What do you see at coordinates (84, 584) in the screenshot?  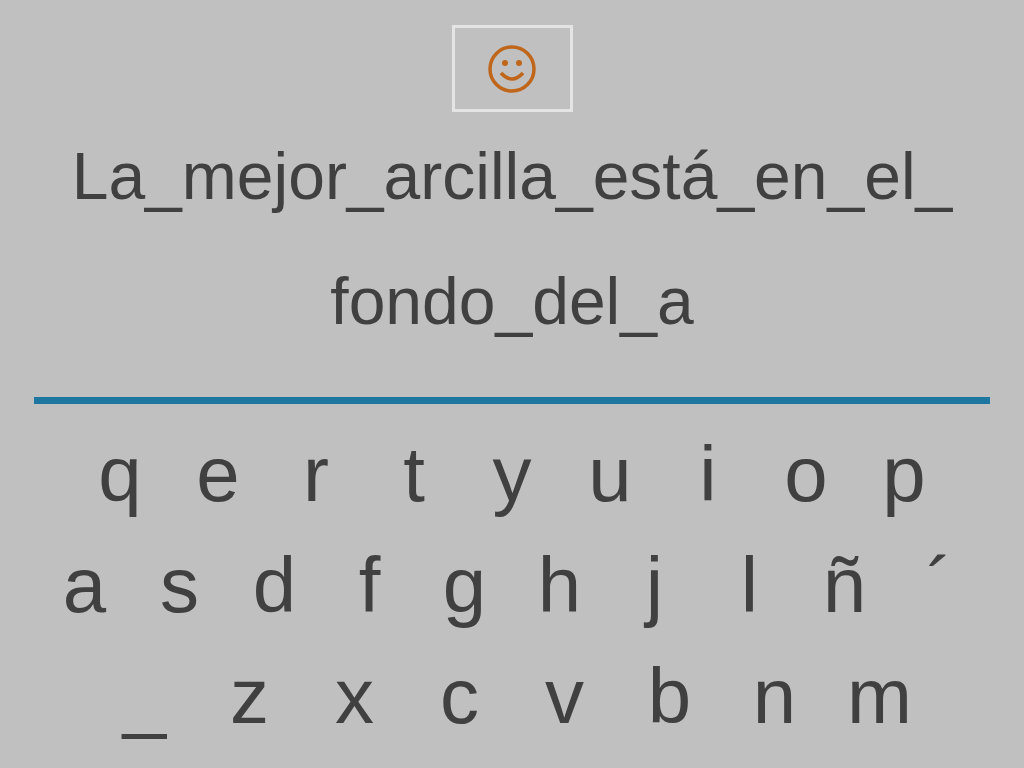 I see `letter-key: a` at bounding box center [84, 584].